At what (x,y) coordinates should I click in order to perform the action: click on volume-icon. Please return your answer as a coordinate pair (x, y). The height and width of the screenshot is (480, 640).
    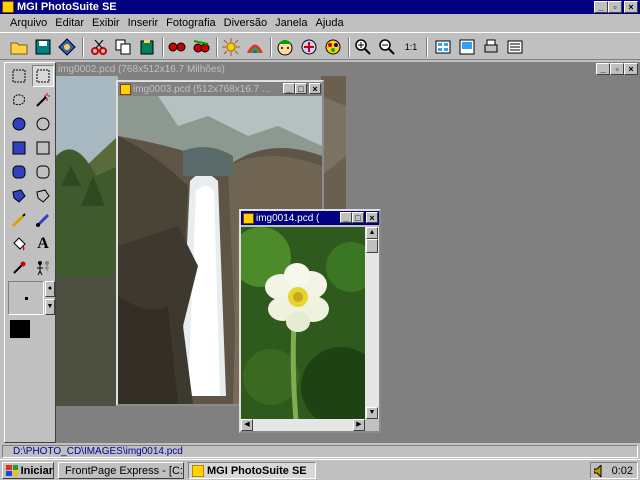
    Looking at the image, I should click on (598, 470).